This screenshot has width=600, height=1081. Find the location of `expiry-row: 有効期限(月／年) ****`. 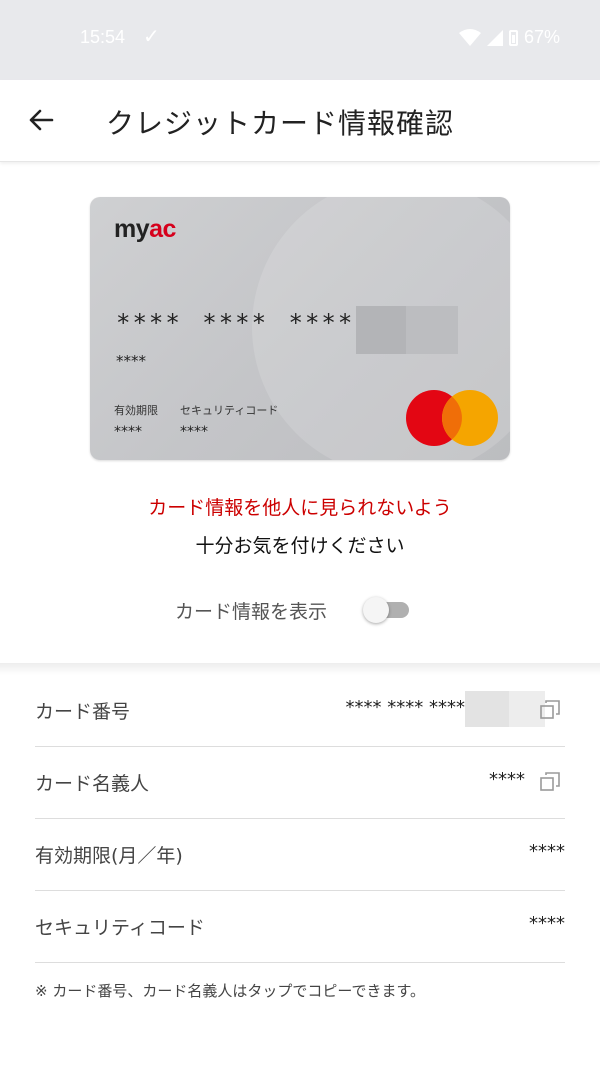

expiry-row: 有効期限(月／年) **** is located at coordinates (300, 855).